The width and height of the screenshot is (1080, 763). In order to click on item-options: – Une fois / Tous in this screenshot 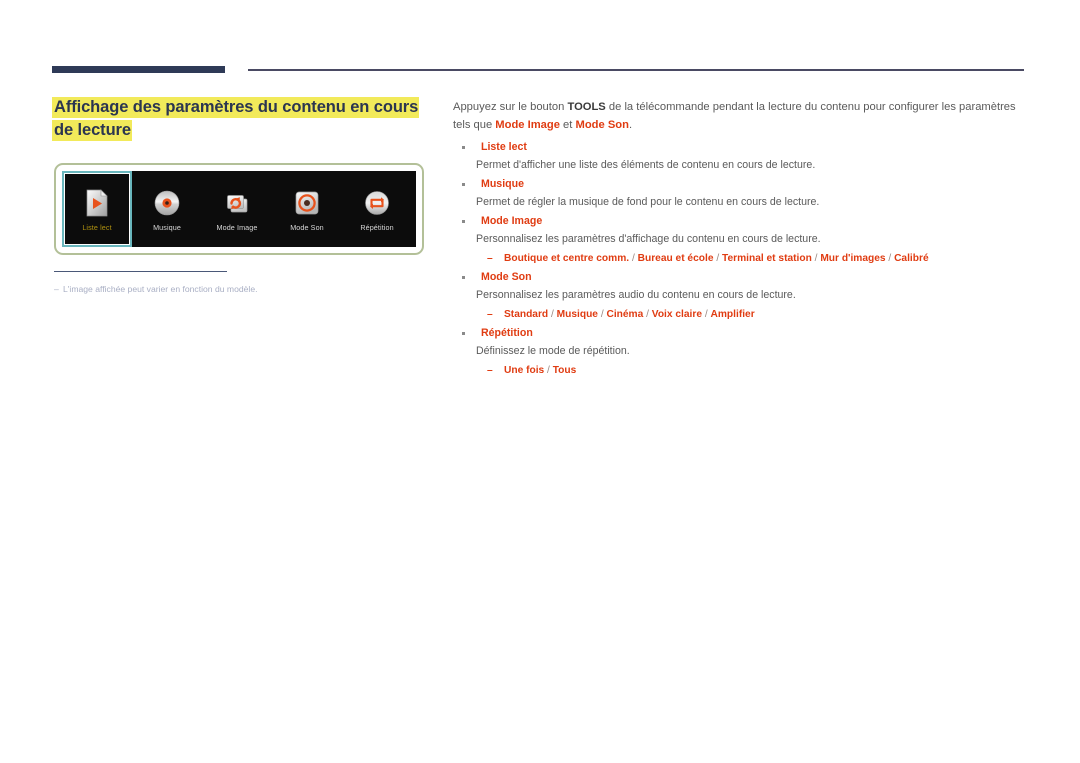, I will do `click(754, 370)`.